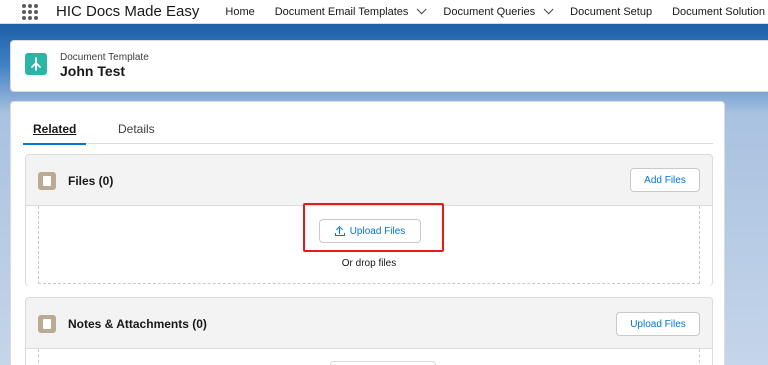 The image size is (768, 365). I want to click on record-object-label: Document Template, so click(104, 57).